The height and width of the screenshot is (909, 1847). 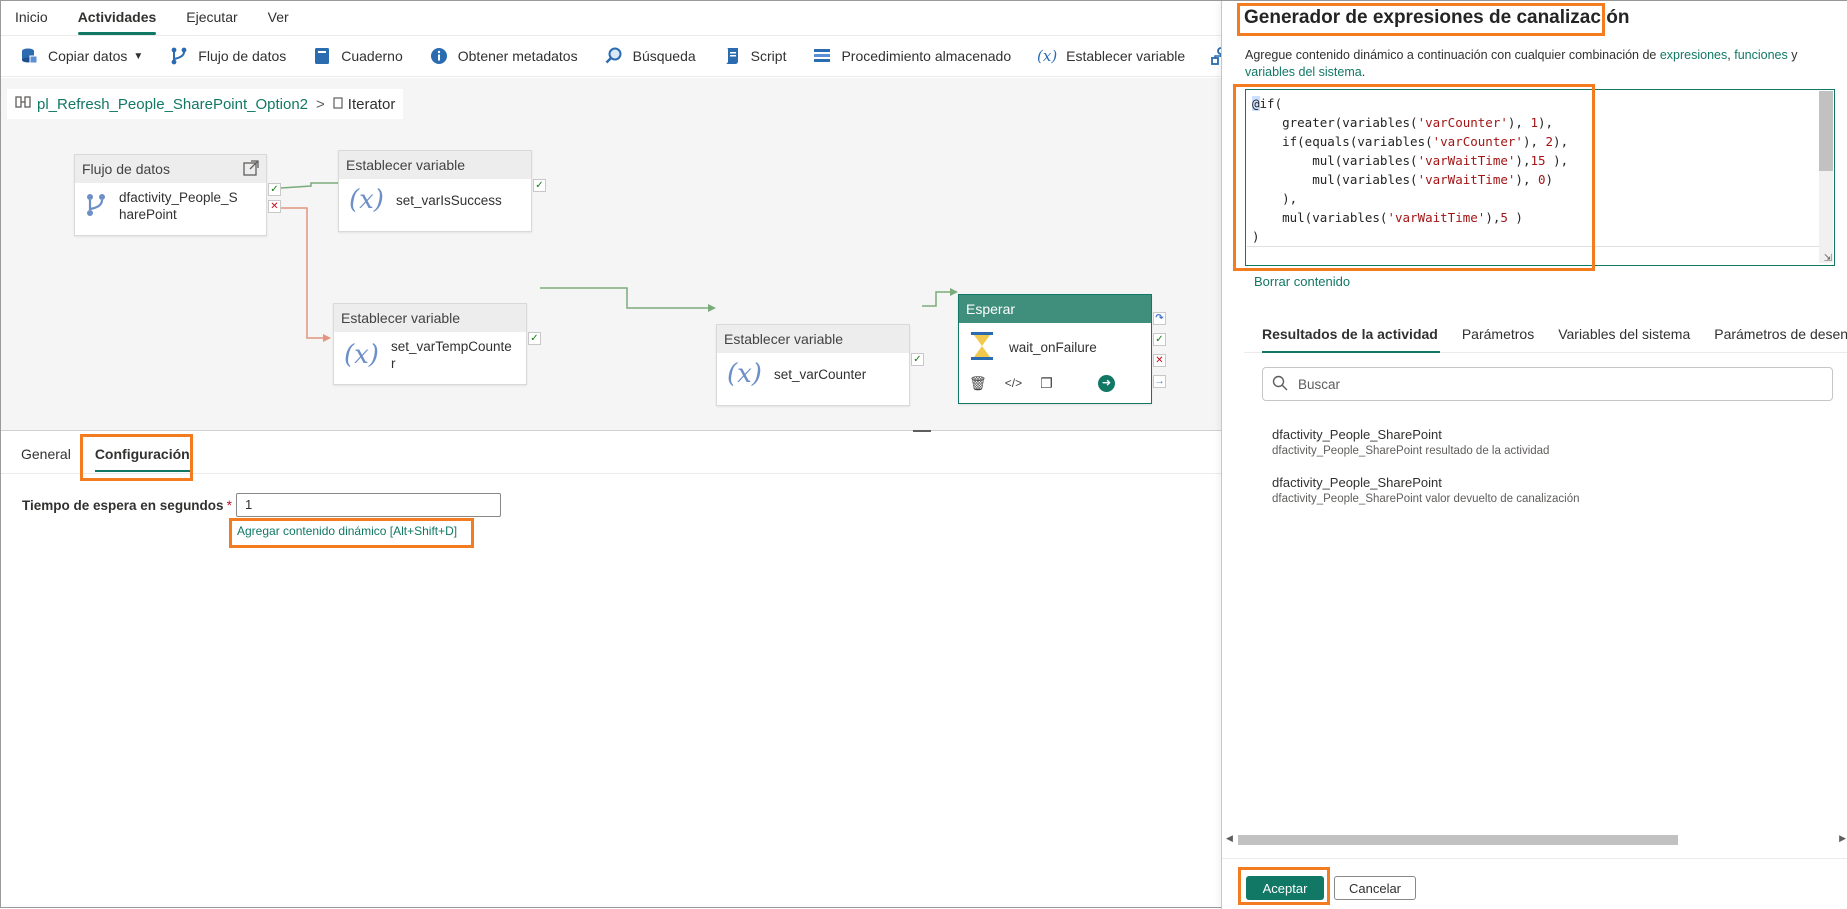 I want to click on get-metadata-button: Obtener metadatos, so click(x=503, y=56).